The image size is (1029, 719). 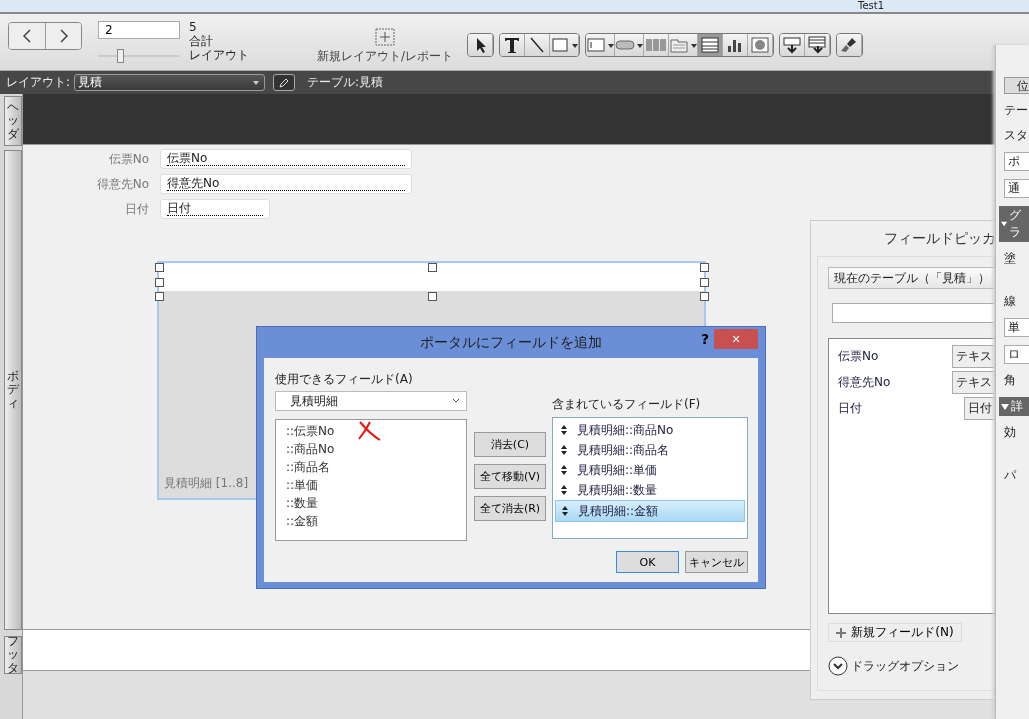 I want to click on field-label: 伝票No, so click(x=128, y=159).